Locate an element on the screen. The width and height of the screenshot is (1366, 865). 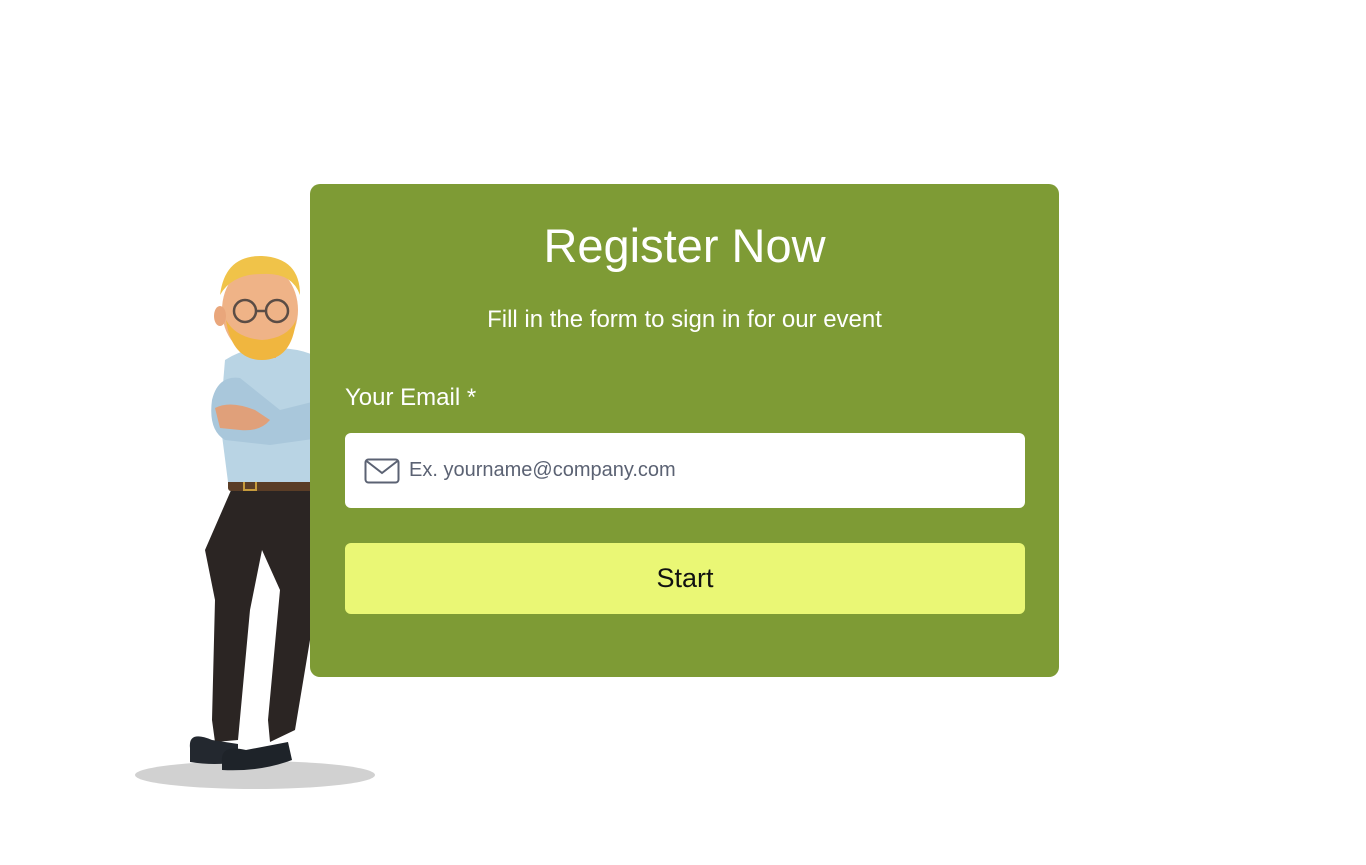
start-button: Start is located at coordinates (685, 578).